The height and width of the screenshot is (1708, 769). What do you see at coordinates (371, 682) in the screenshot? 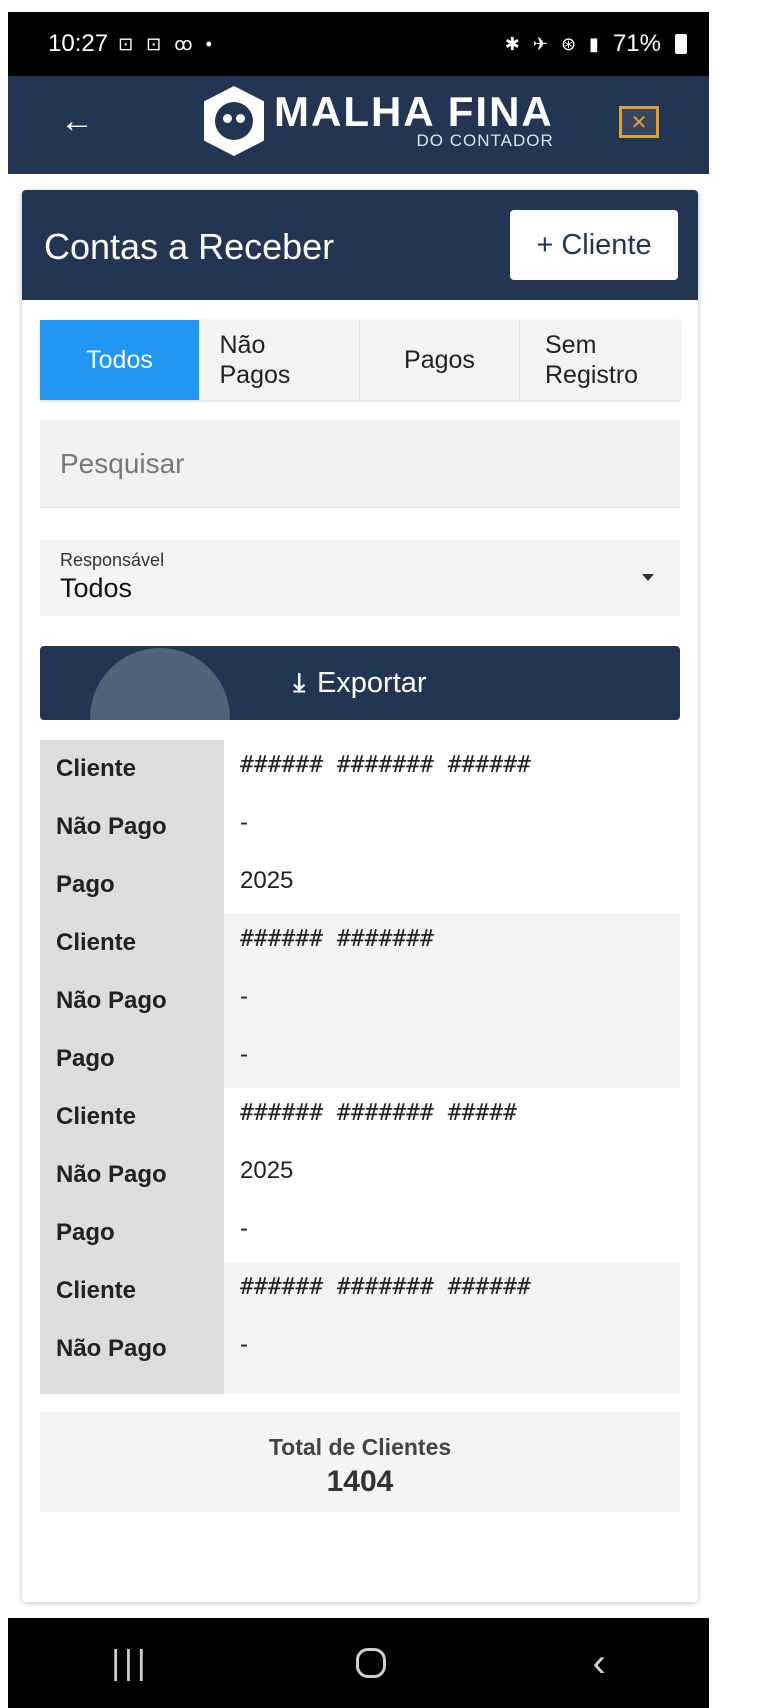
I see `export-label: Exportar` at bounding box center [371, 682].